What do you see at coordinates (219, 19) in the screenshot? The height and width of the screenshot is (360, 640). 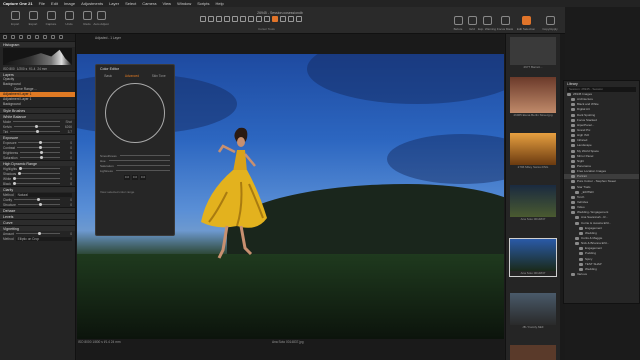 I see `crop-tool-icon` at bounding box center [219, 19].